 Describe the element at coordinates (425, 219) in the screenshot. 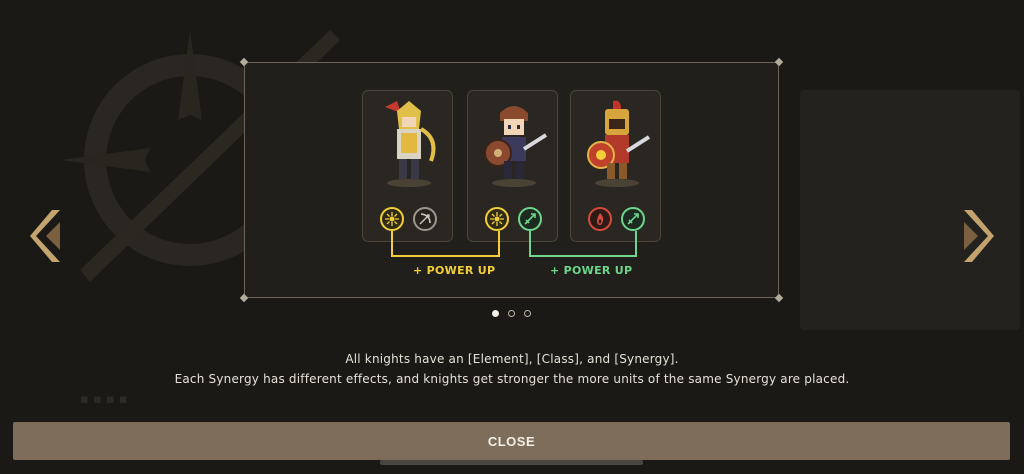

I see `bow-class-icon` at that location.